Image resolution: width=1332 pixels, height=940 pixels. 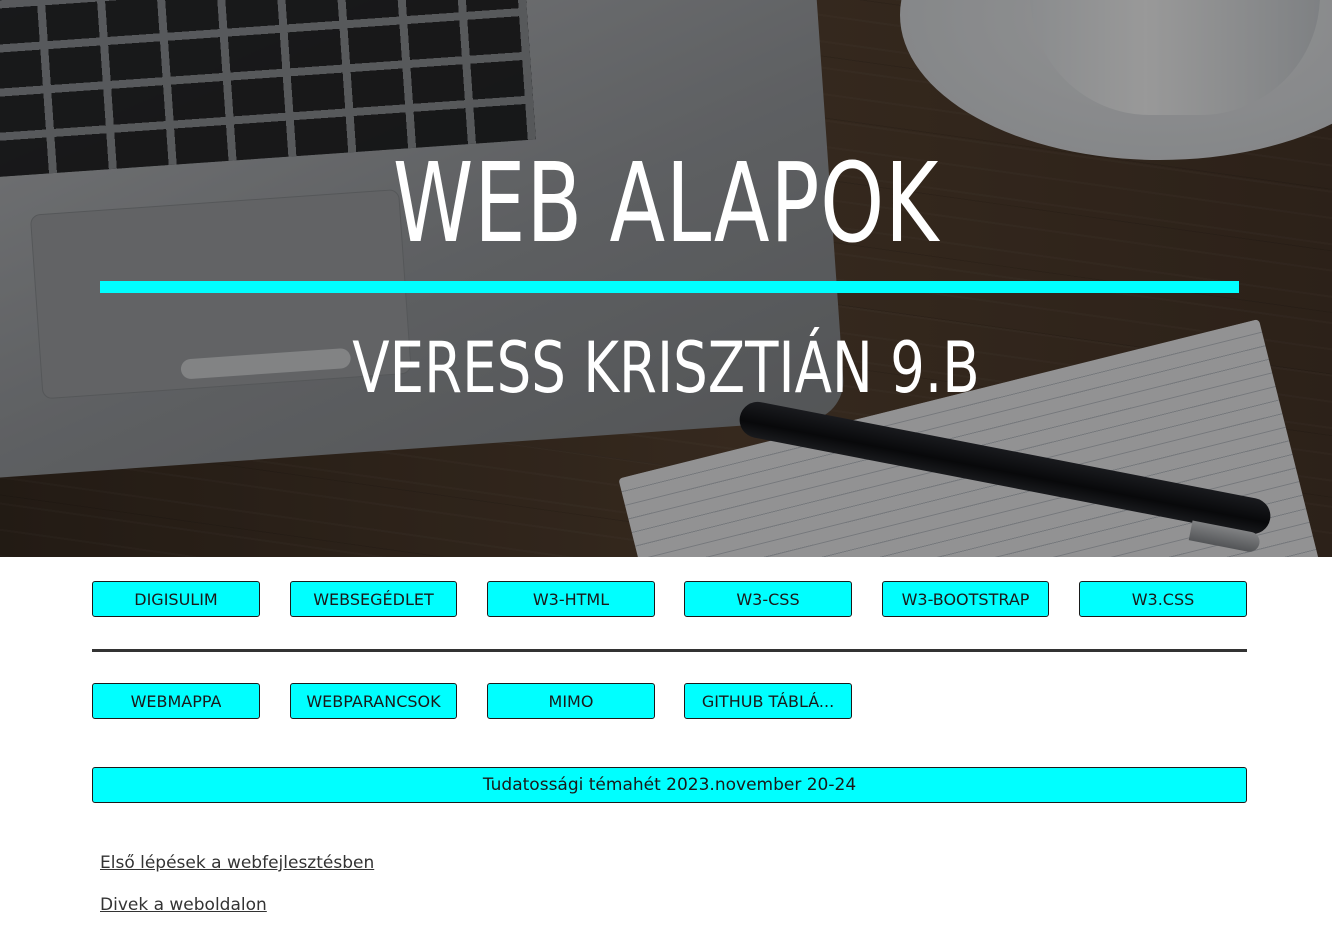 I want to click on link-button-websegedlet: Websegédlet, so click(x=373, y=599).